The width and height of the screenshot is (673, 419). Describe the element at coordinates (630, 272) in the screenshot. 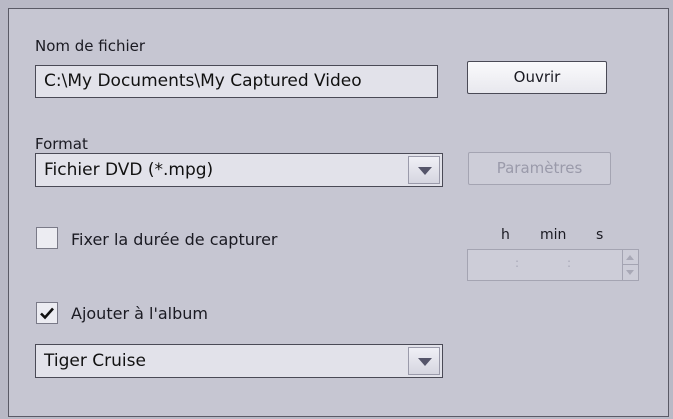

I see `spin-down-icon` at that location.